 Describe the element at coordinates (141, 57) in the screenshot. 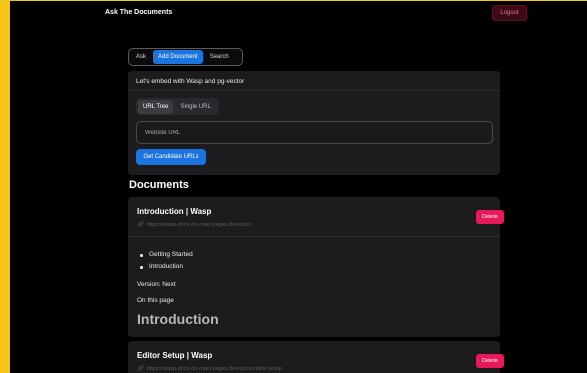

I see `tab-ask: Ask` at that location.